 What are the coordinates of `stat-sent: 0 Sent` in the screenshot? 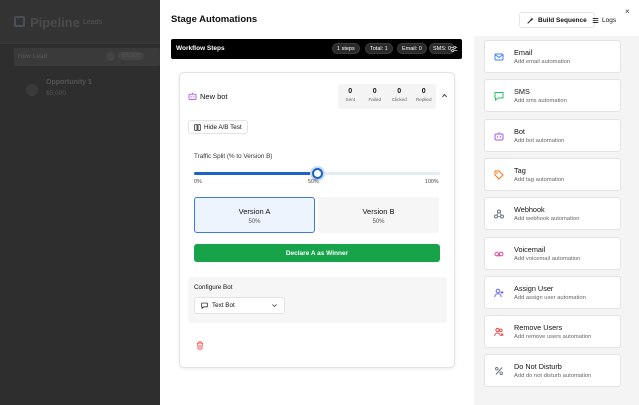 It's located at (350, 96).